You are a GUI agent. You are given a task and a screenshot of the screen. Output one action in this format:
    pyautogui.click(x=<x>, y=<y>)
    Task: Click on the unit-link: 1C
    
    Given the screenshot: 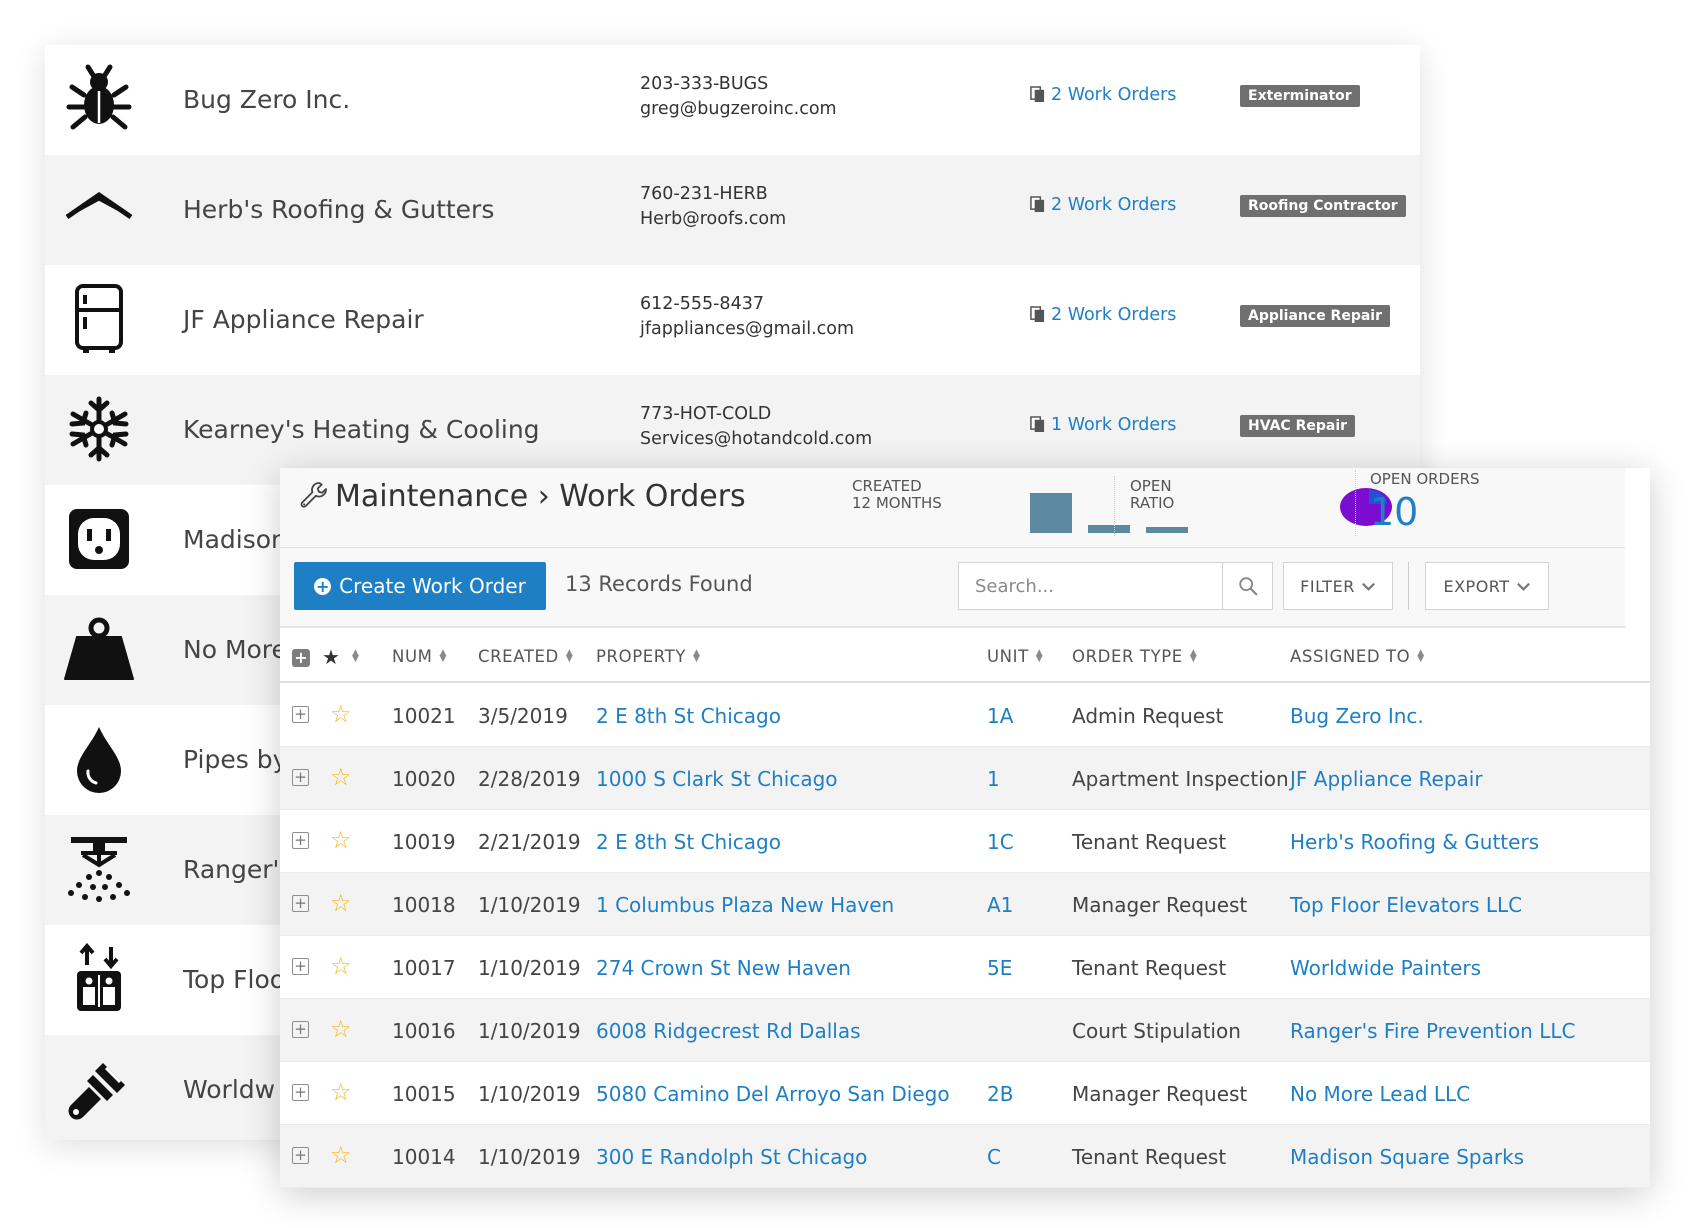 What is the action you would take?
    pyautogui.click(x=1000, y=842)
    